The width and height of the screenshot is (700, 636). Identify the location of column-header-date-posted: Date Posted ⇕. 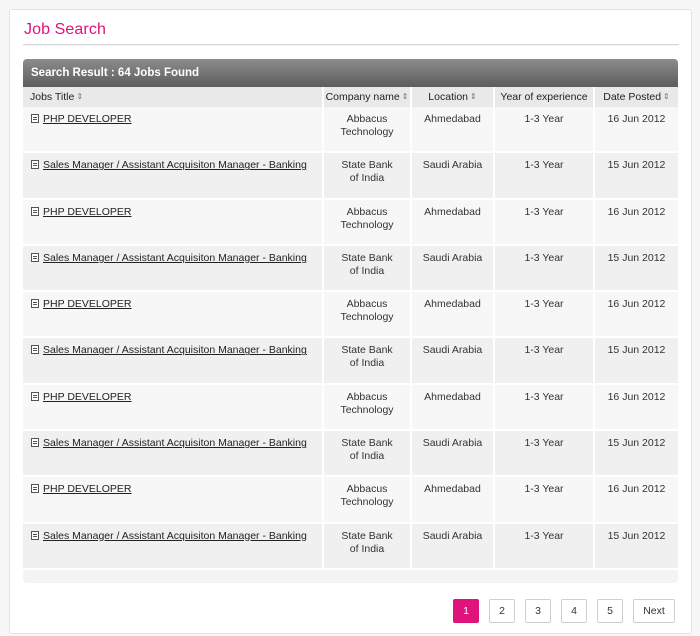
(636, 97).